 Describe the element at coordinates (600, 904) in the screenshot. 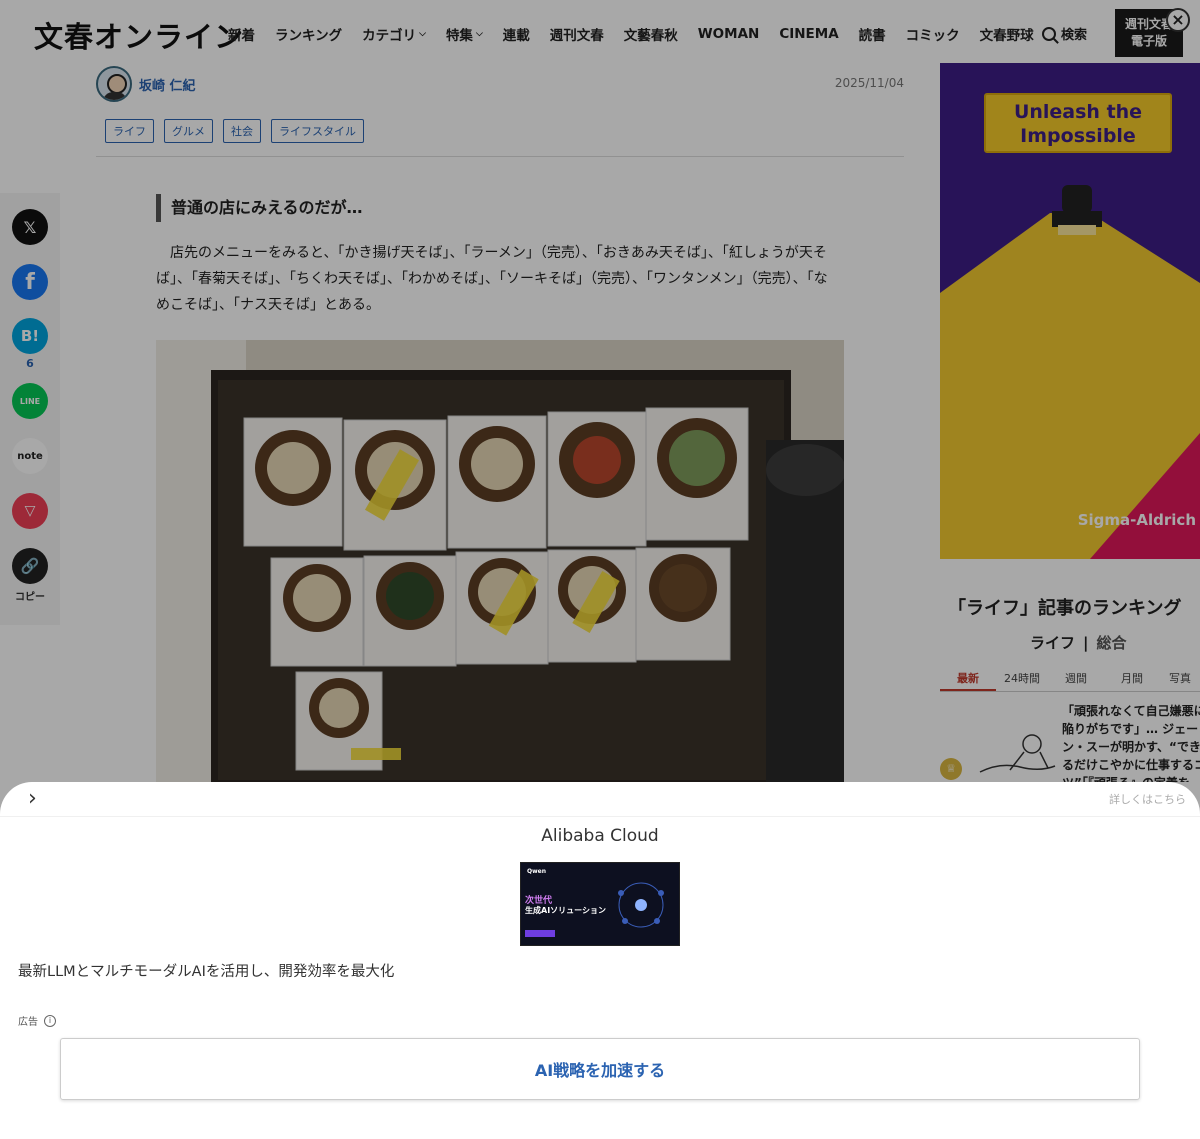

I see `ad-creative-image: Qwen 次世代 生成AIソリューション` at that location.